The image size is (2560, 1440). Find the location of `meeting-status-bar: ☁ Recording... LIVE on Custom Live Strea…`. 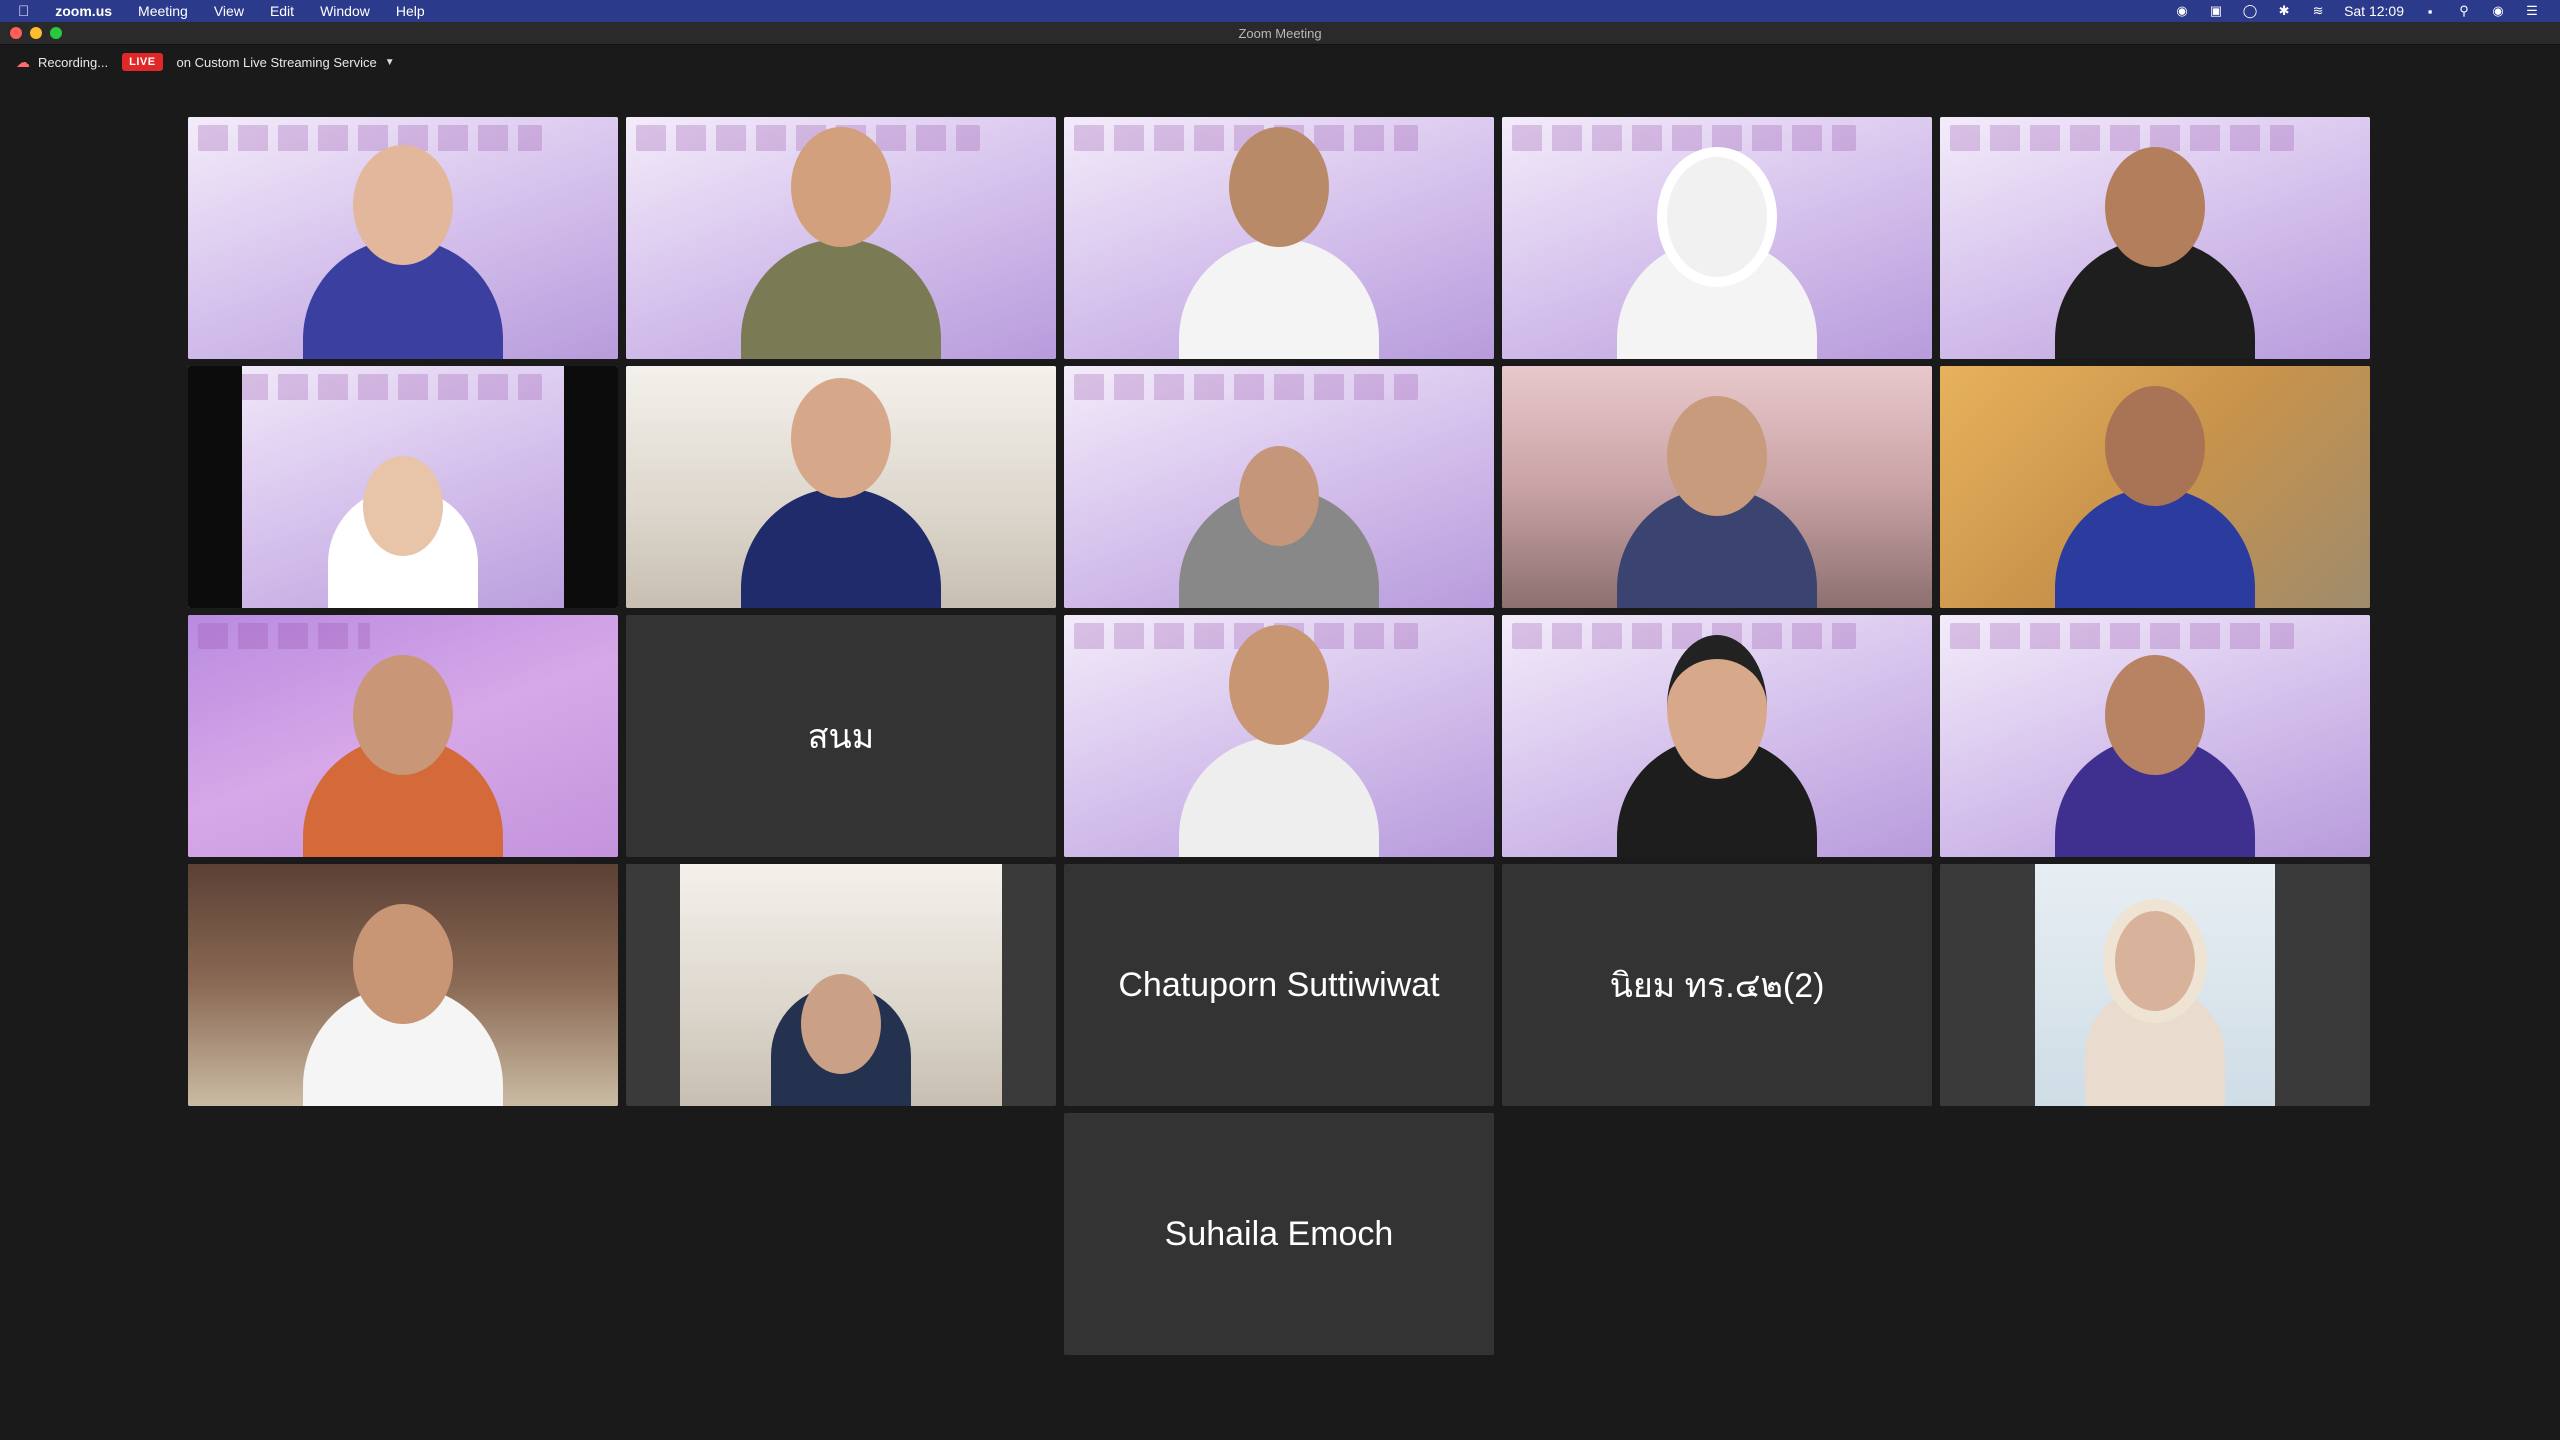

meeting-status-bar: ☁ Recording... LIVE on Custom Live Strea… is located at coordinates (1280, 62).